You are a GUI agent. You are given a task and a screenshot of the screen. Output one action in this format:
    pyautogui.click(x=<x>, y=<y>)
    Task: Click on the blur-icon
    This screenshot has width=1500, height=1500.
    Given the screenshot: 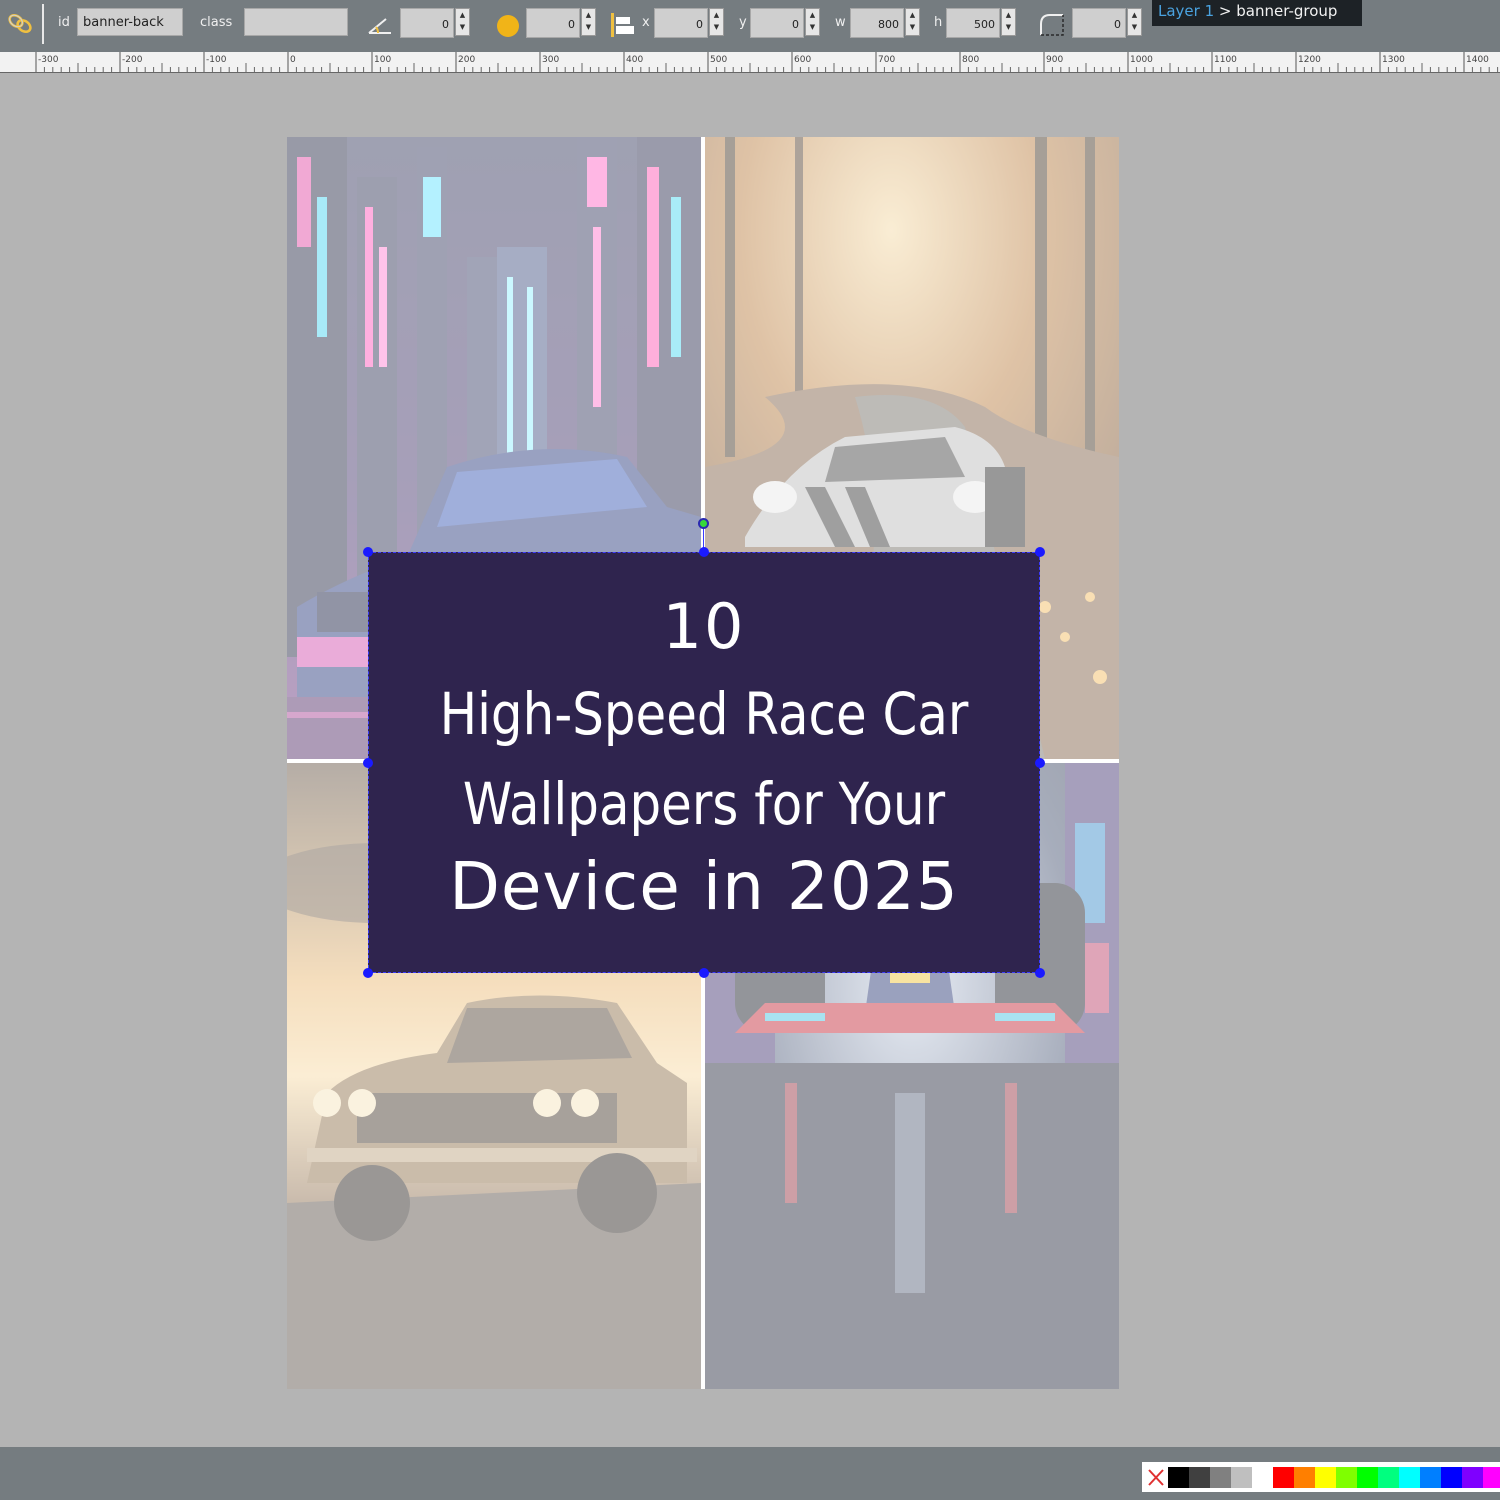 What is the action you would take?
    pyautogui.click(x=508, y=26)
    